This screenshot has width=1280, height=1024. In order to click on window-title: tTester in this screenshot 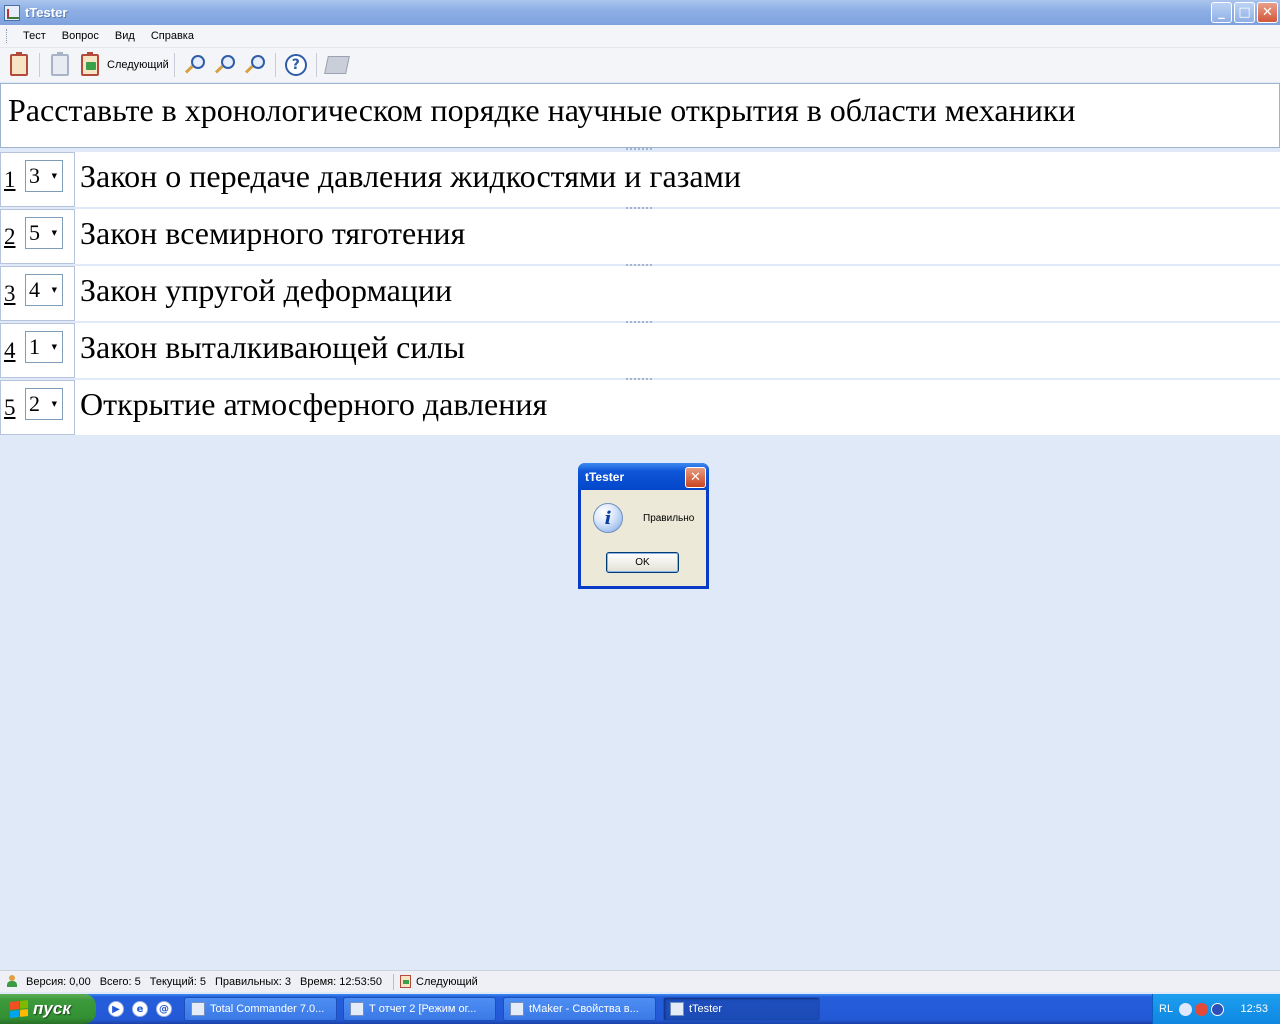, I will do `click(46, 12)`.